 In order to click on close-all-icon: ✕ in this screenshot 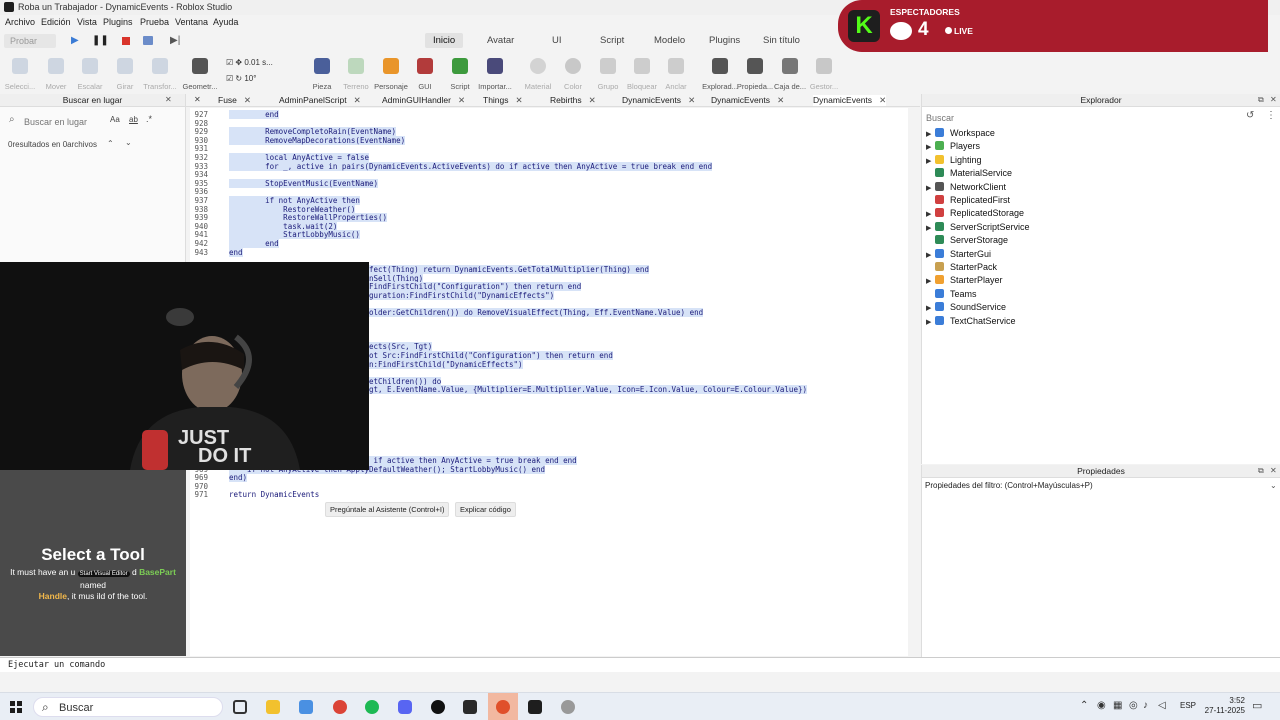, I will do `click(197, 99)`.